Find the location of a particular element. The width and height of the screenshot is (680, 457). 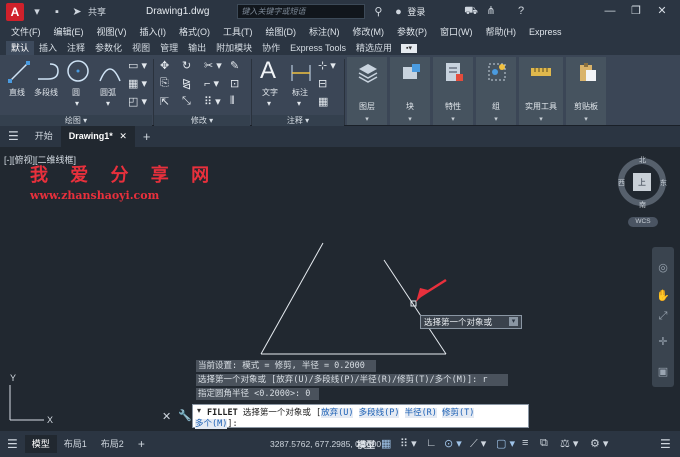

tab-output: 输出 is located at coordinates (197, 48).